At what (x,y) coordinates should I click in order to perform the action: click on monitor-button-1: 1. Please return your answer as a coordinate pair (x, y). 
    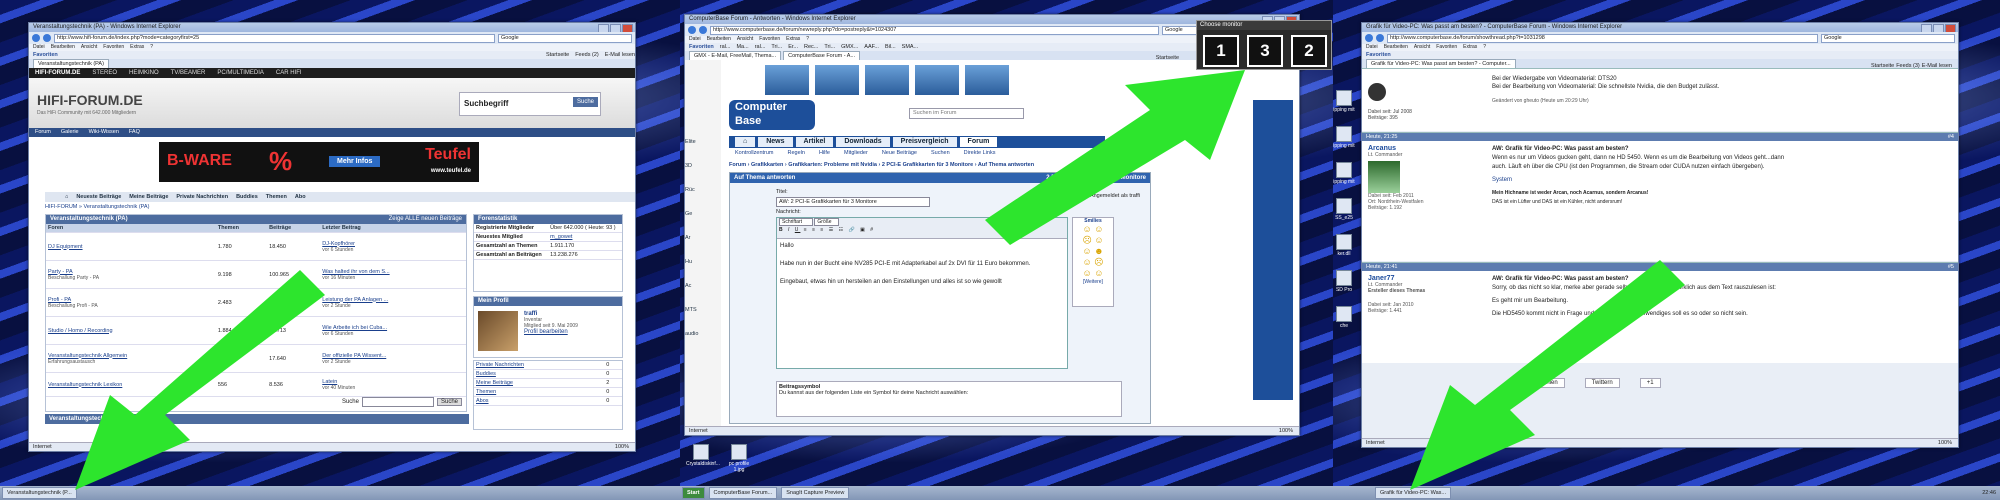
    Looking at the image, I should click on (1221, 51).